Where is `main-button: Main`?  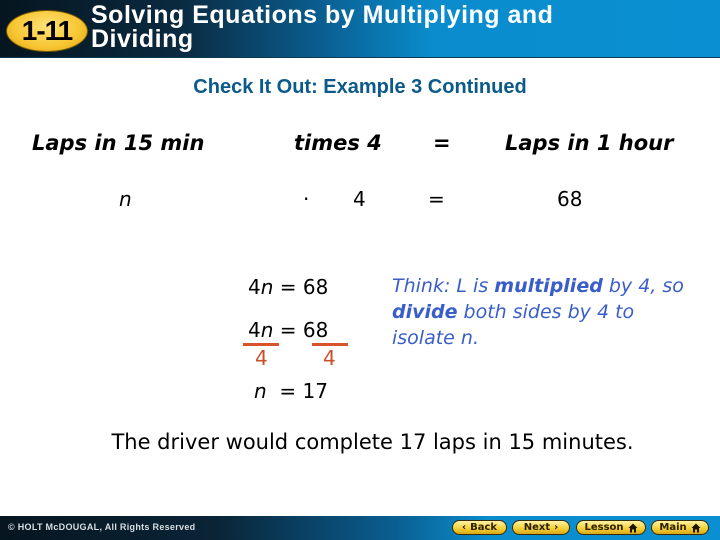
main-button: Main is located at coordinates (680, 527).